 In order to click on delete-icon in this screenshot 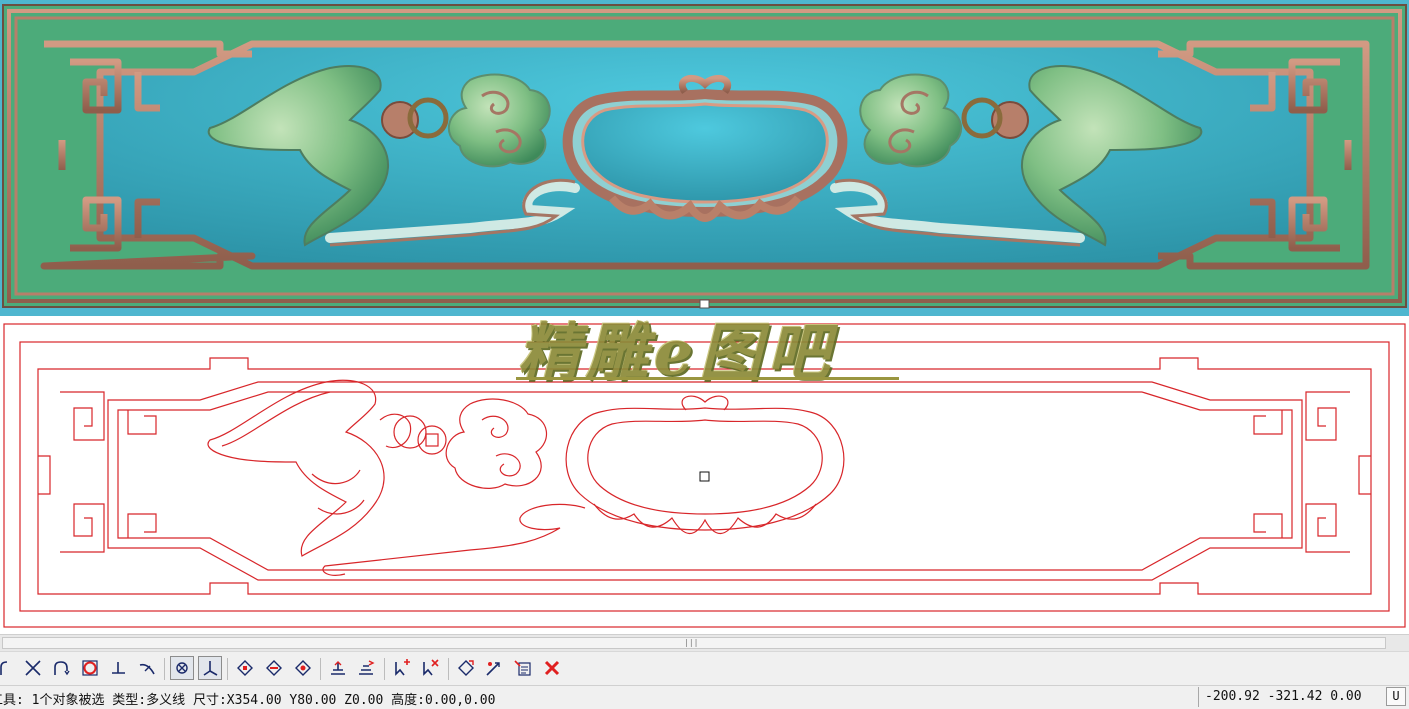, I will do `click(552, 668)`.